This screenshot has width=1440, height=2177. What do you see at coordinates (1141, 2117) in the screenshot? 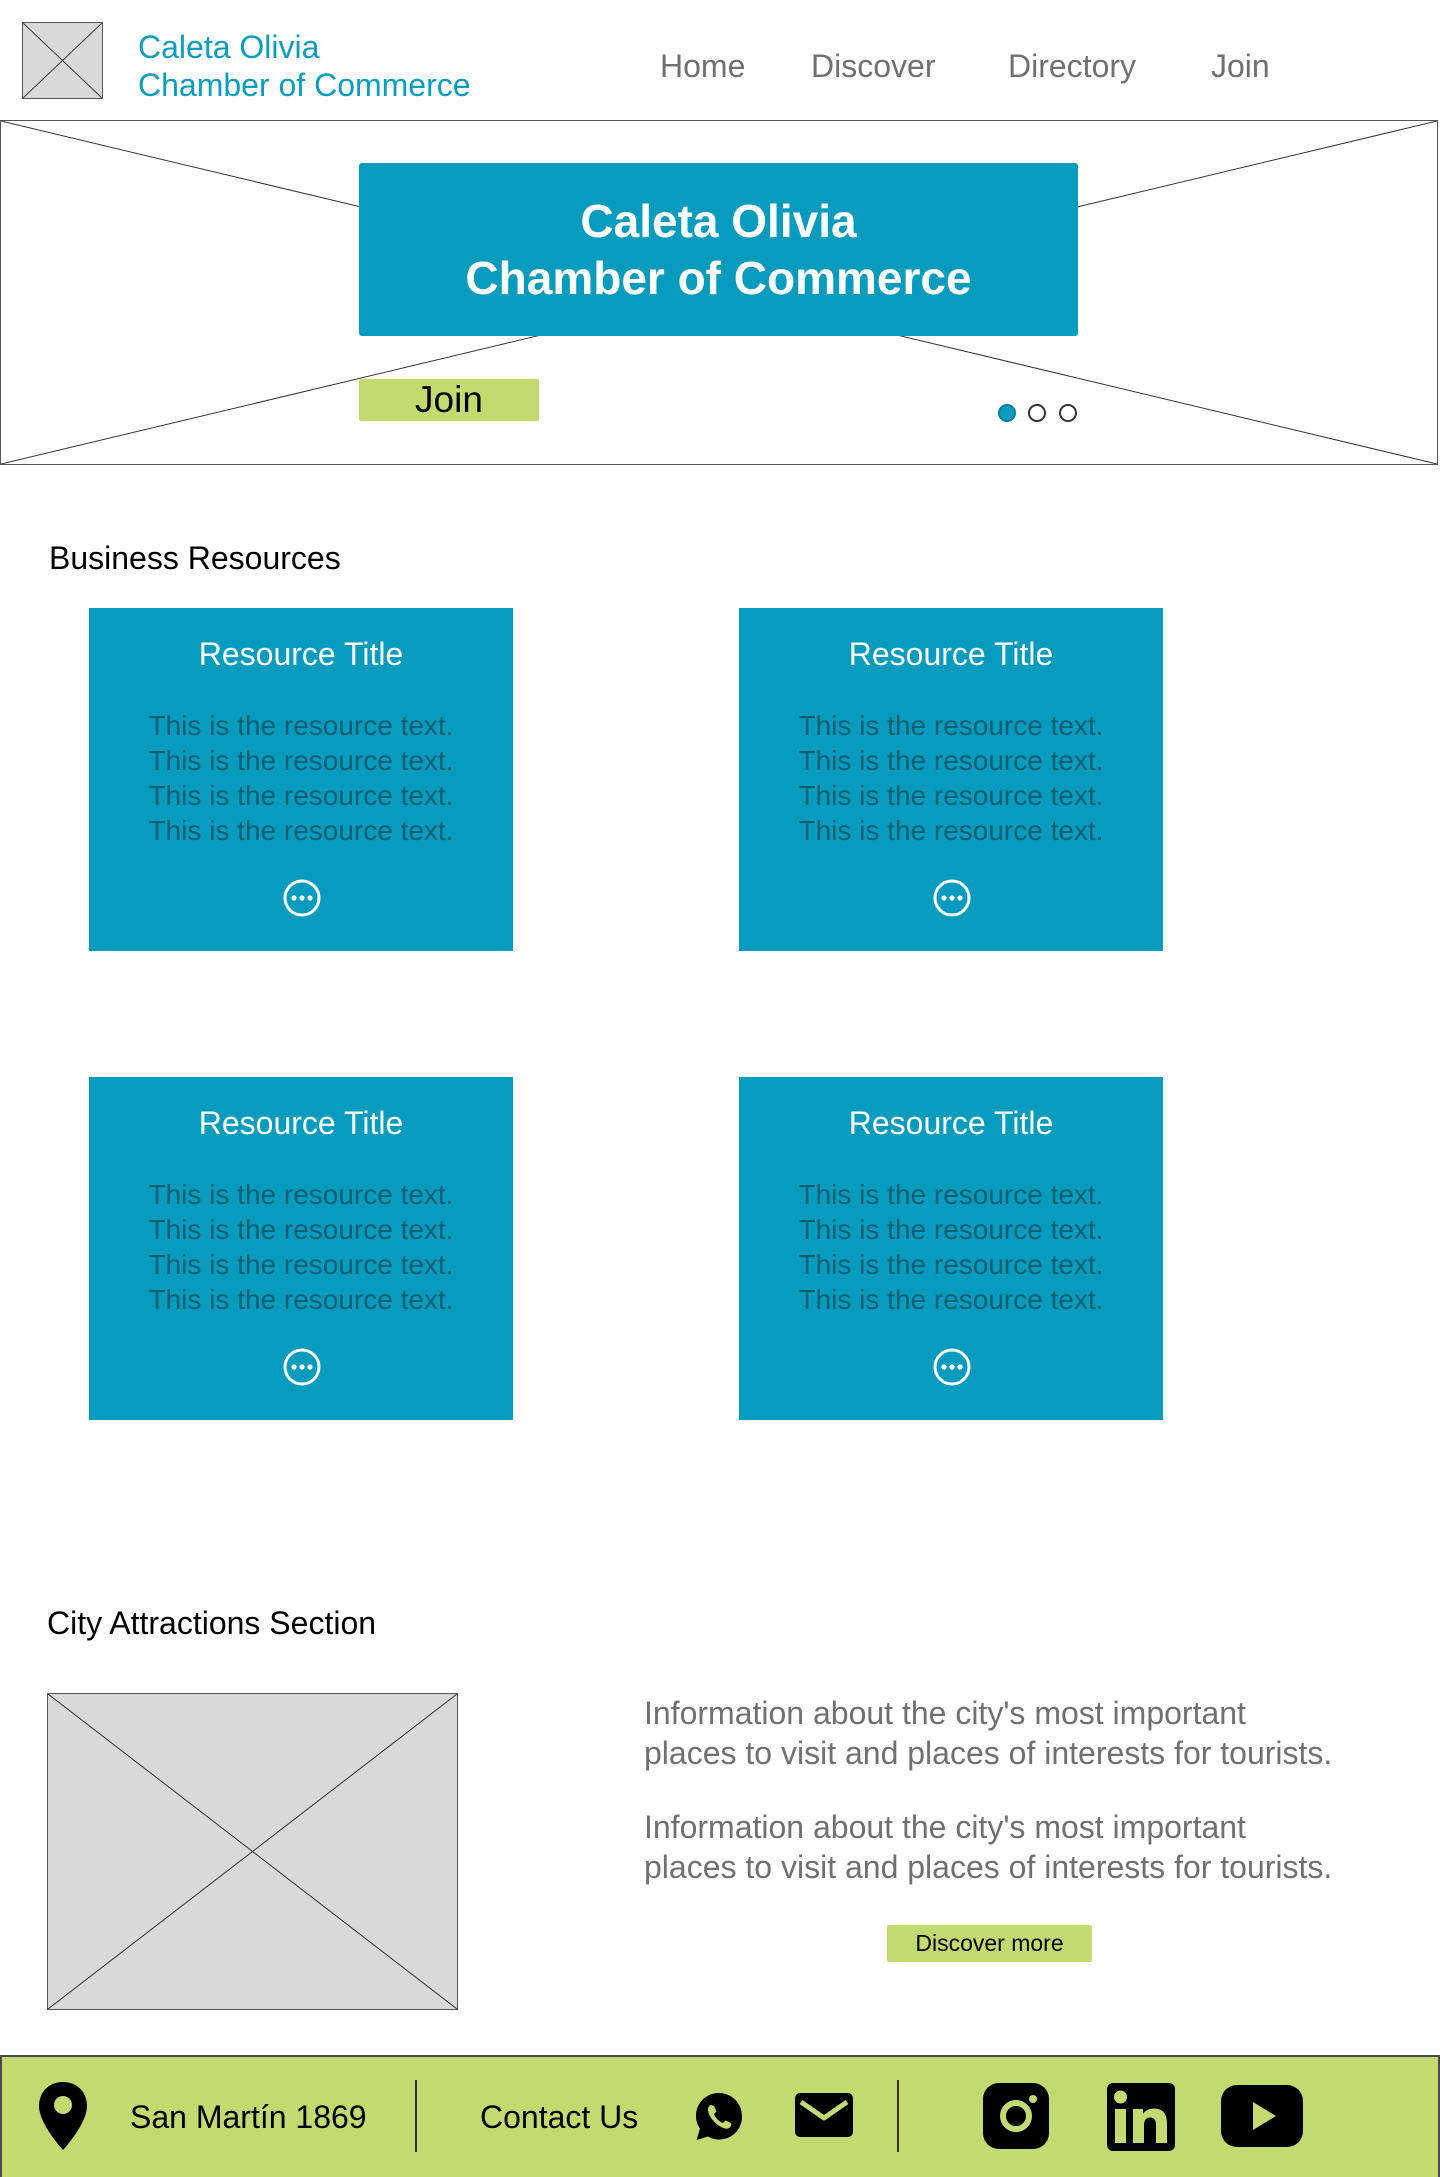
I see `linkedin-icon` at bounding box center [1141, 2117].